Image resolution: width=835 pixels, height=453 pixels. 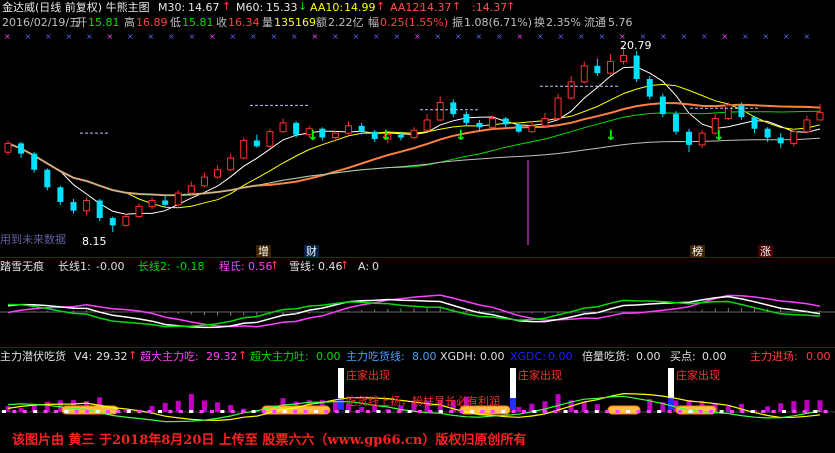 I want to click on m60-value: 15.33, so click(x=282, y=7).